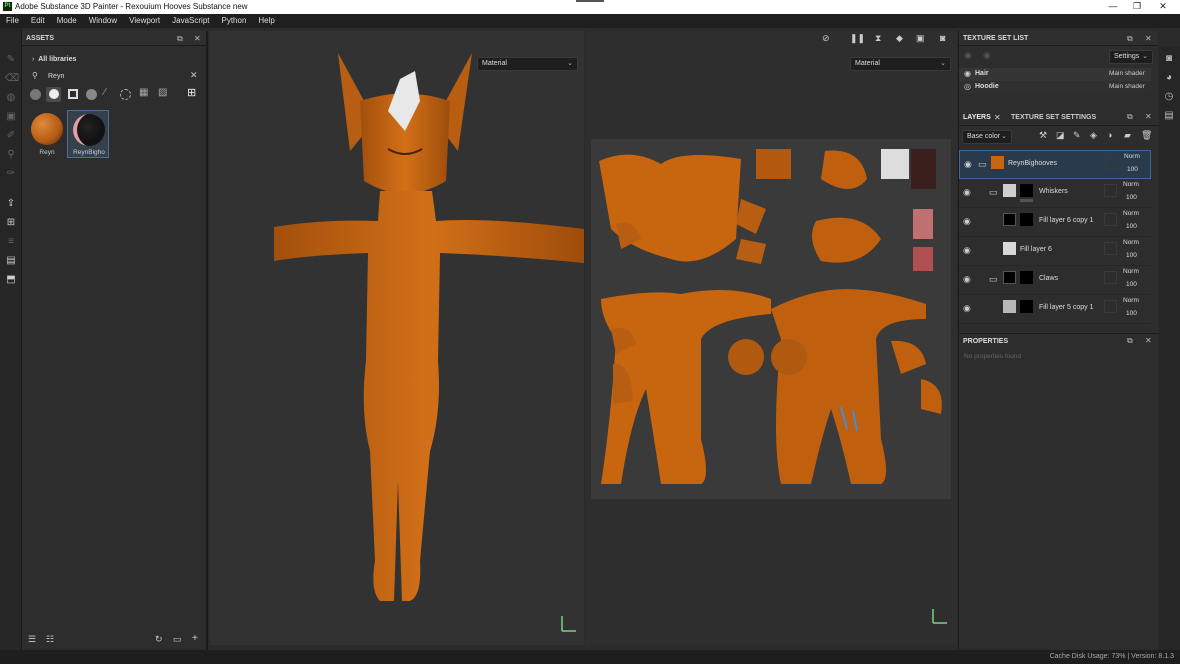  I want to click on add-folder-icon: ▰, so click(1127, 135).